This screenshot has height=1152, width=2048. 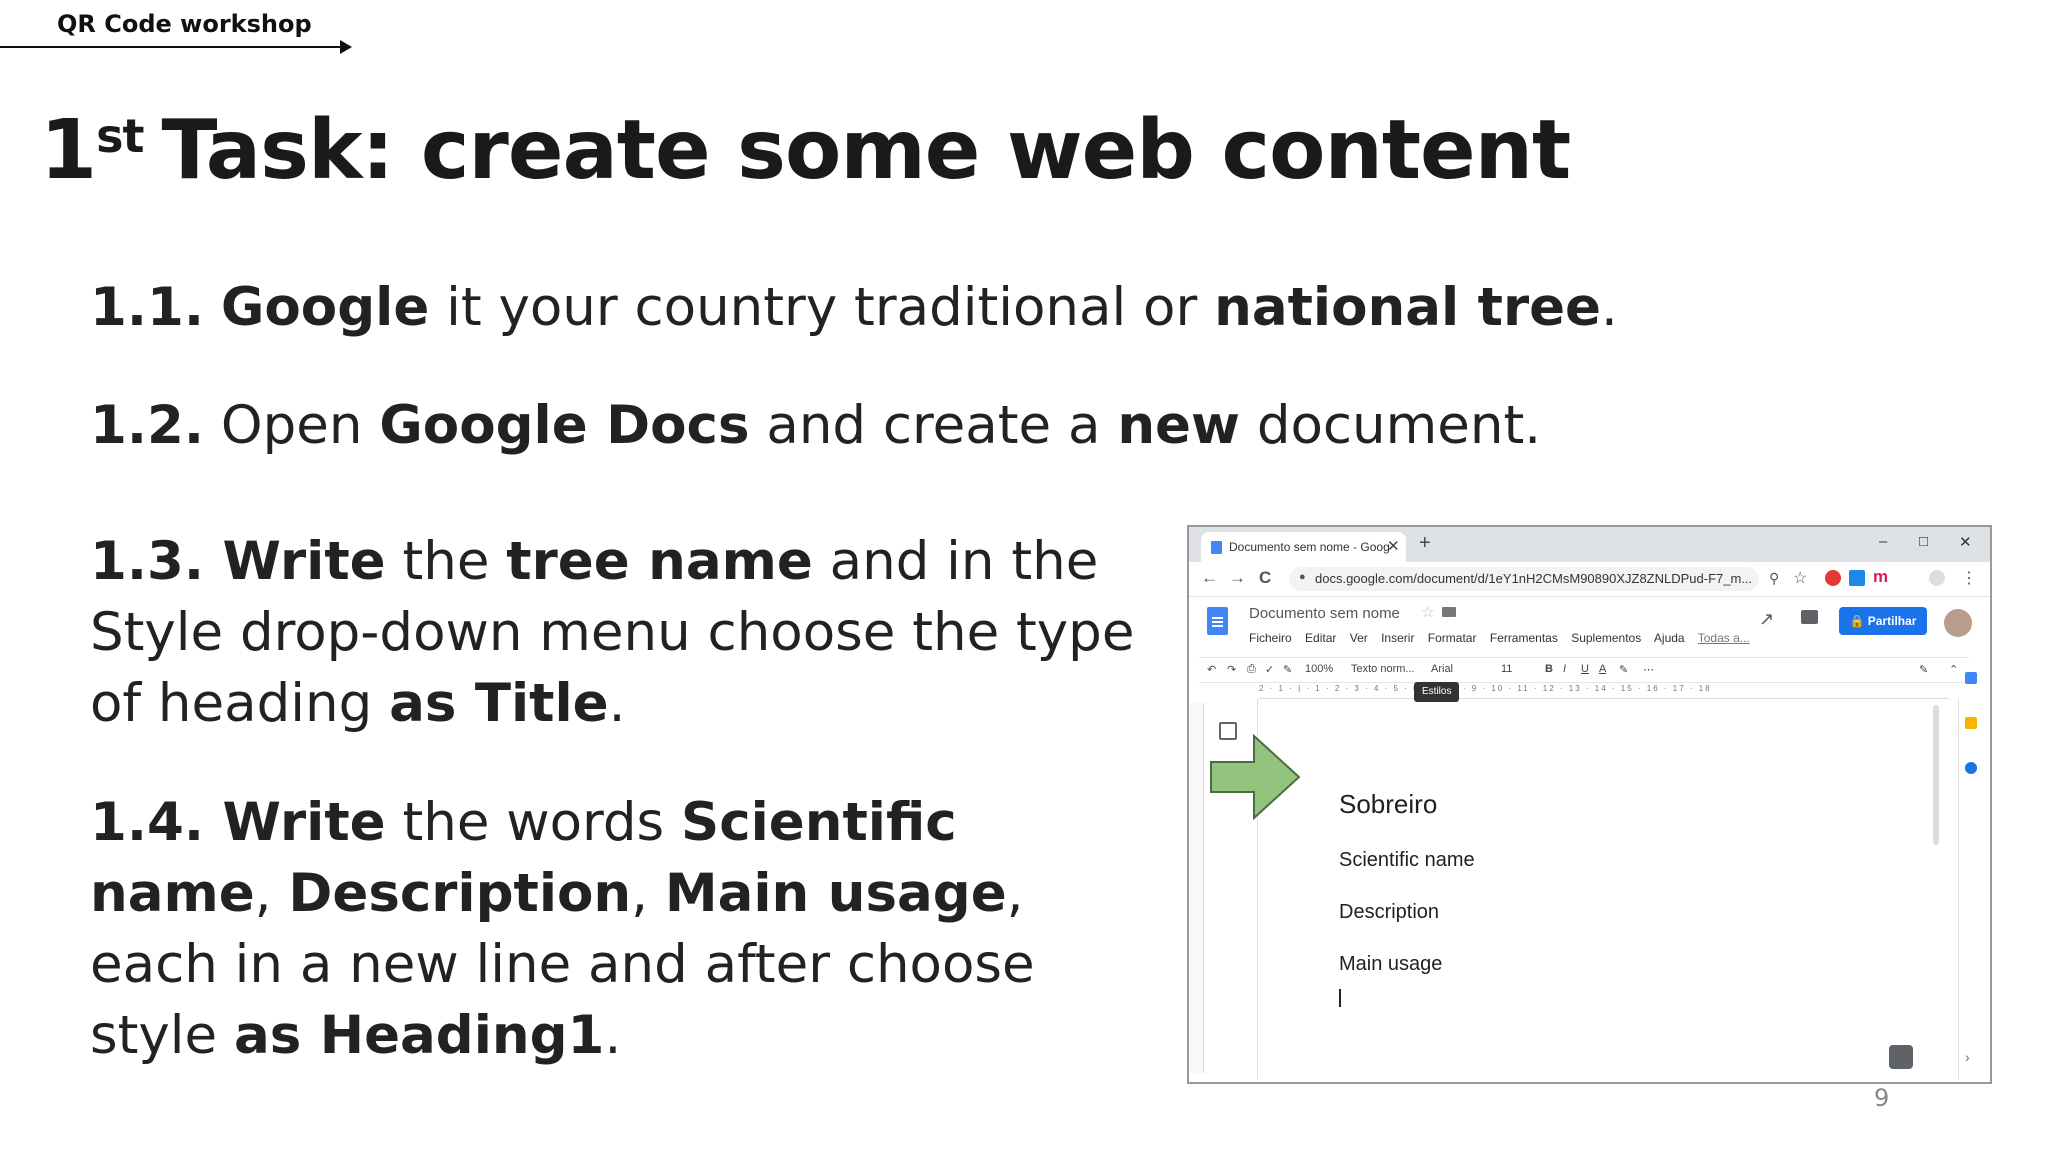 I want to click on doc-title-text: Sobreiro, so click(x=1388, y=804).